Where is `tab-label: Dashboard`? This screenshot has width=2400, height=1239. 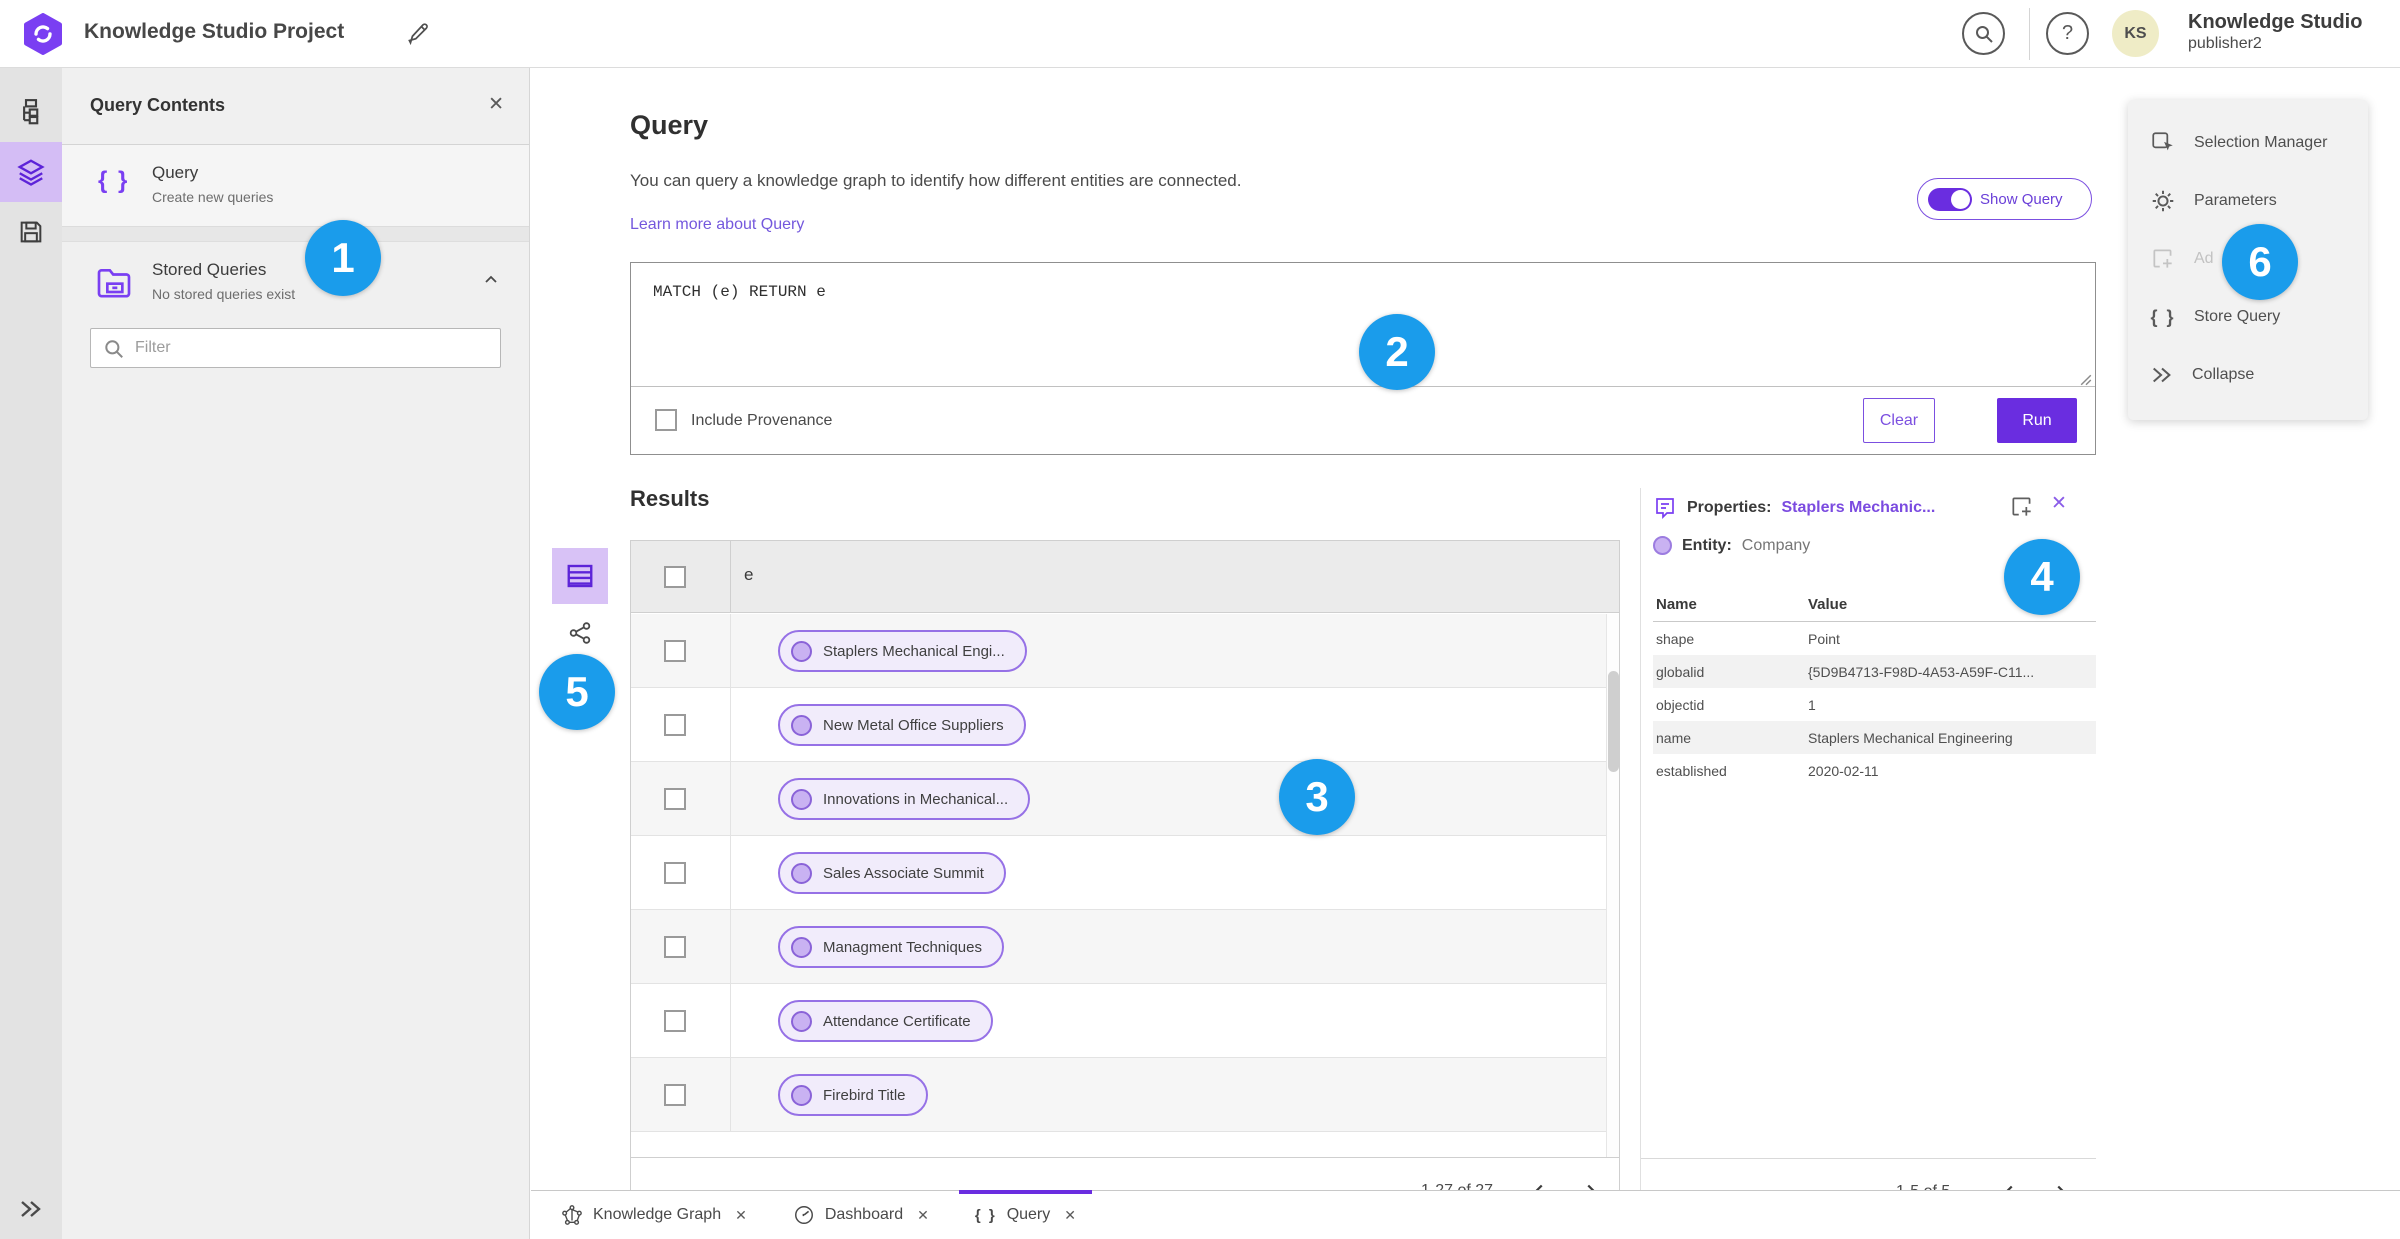 tab-label: Dashboard is located at coordinates (864, 1214).